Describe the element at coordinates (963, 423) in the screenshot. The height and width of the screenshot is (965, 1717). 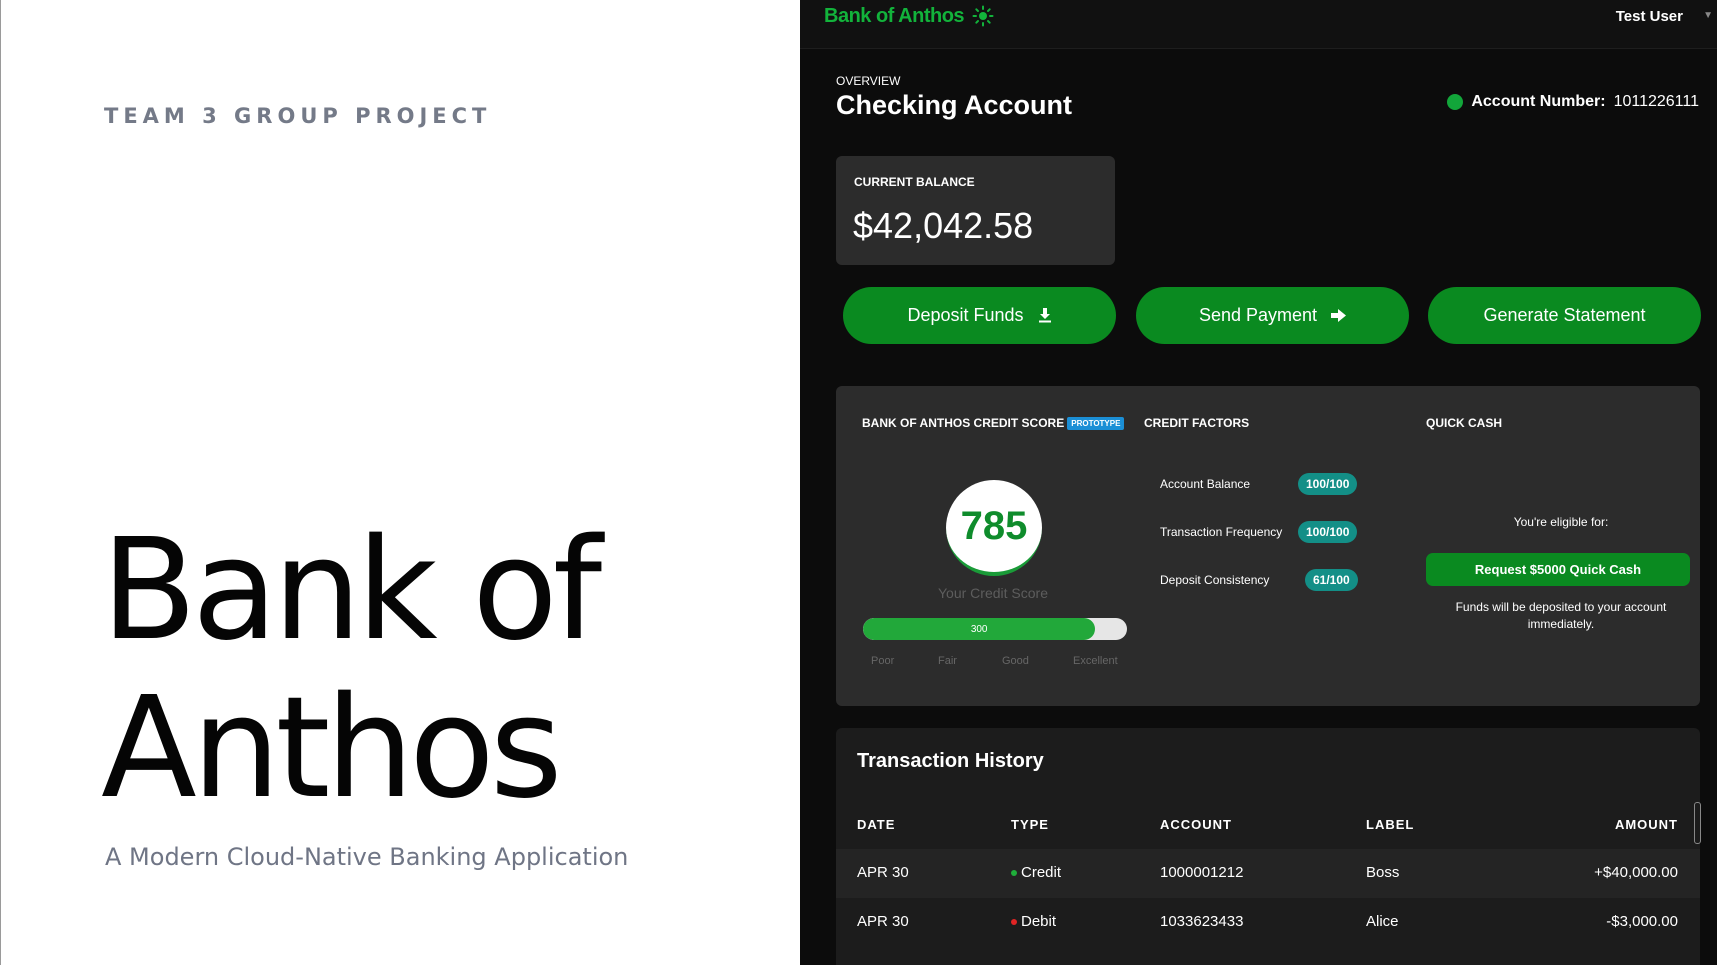
I see `credit-score-title: BANK OF ANTHOS CREDIT SCORE` at that location.